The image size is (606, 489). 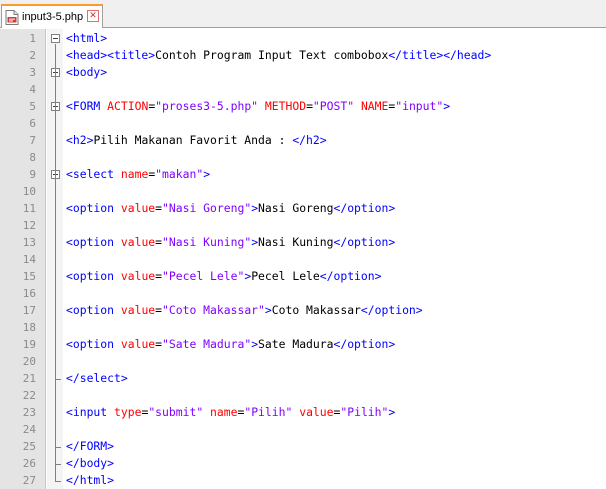 What do you see at coordinates (303, 174) in the screenshot?
I see `code-line: 9 <select name="makan">` at bounding box center [303, 174].